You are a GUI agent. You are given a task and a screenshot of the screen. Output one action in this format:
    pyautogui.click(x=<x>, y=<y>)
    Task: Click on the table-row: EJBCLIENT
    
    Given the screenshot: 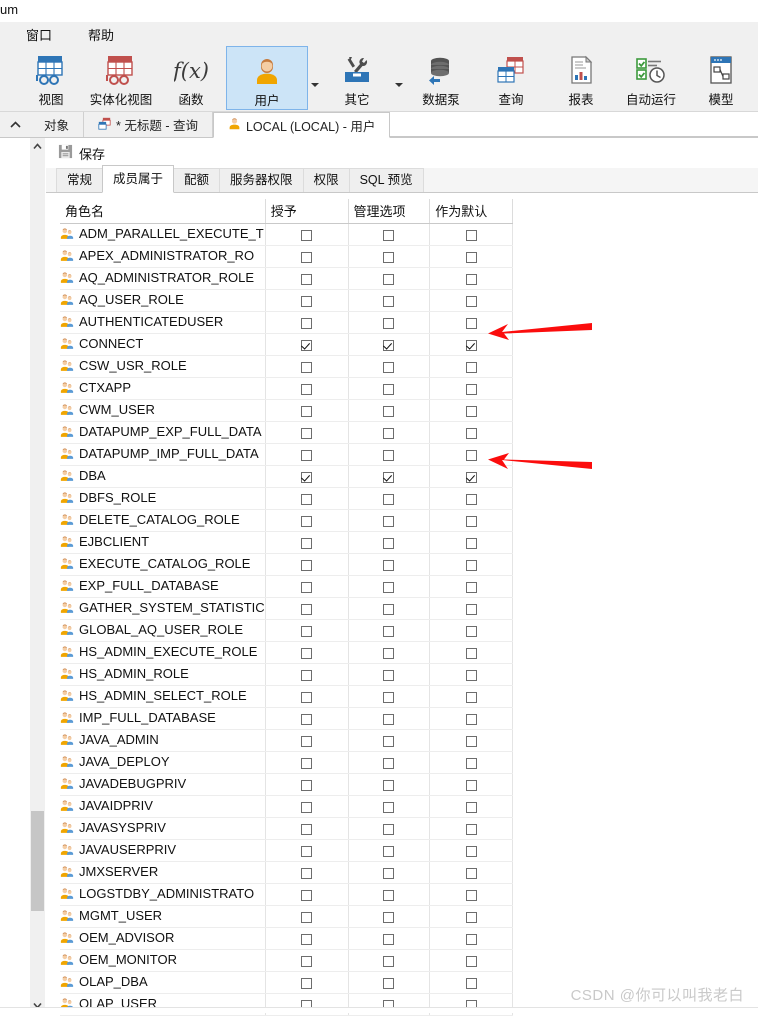 What is the action you would take?
    pyautogui.click(x=286, y=542)
    